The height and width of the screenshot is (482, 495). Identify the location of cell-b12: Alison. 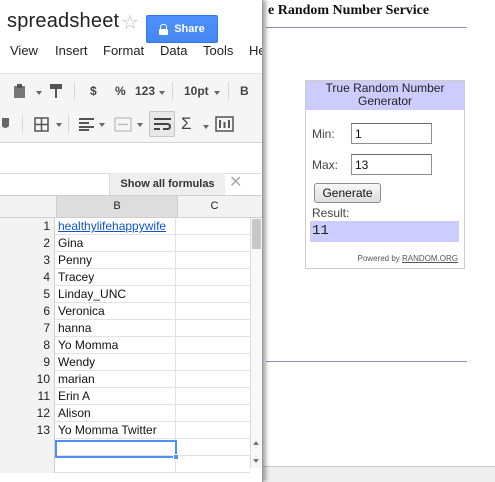
(116, 413).